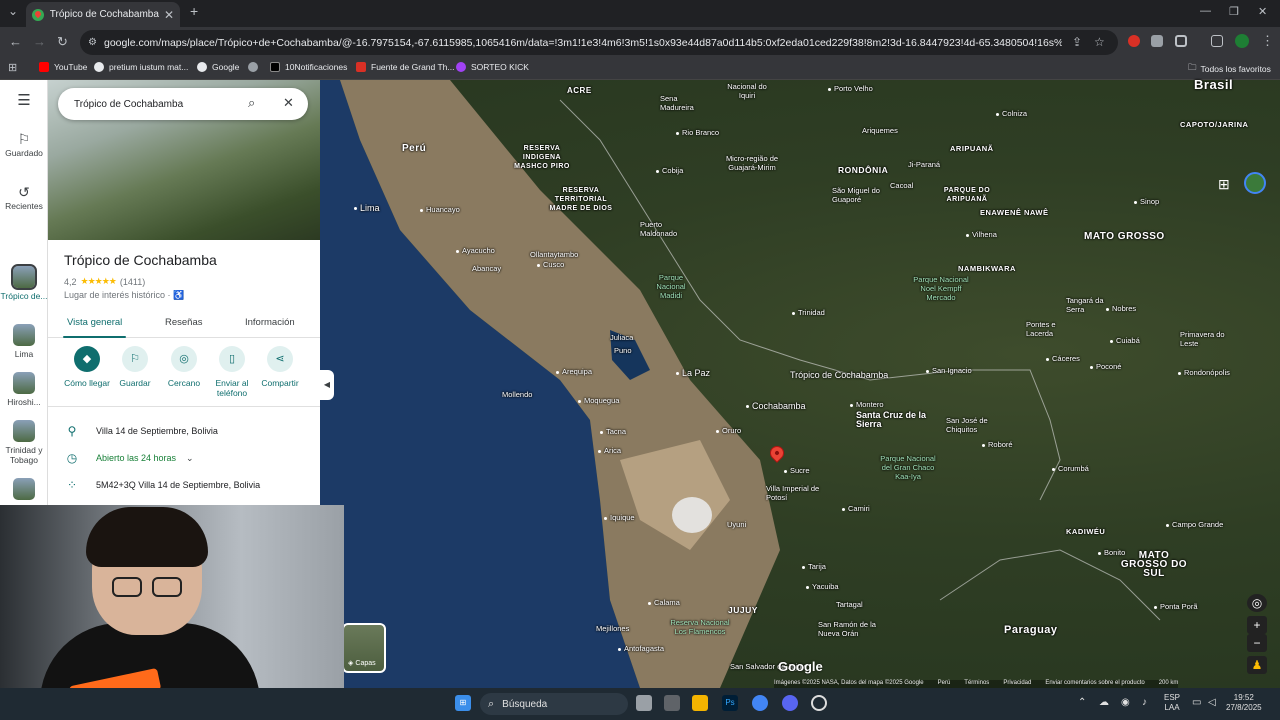  Describe the element at coordinates (190, 458) in the screenshot. I see `chevron-down-icon: ⌄` at that location.